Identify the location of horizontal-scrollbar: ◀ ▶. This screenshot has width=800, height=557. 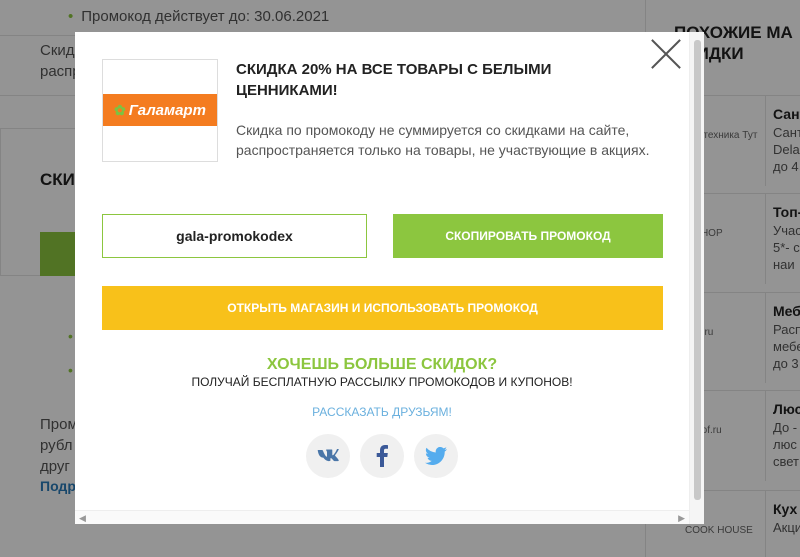
(382, 517).